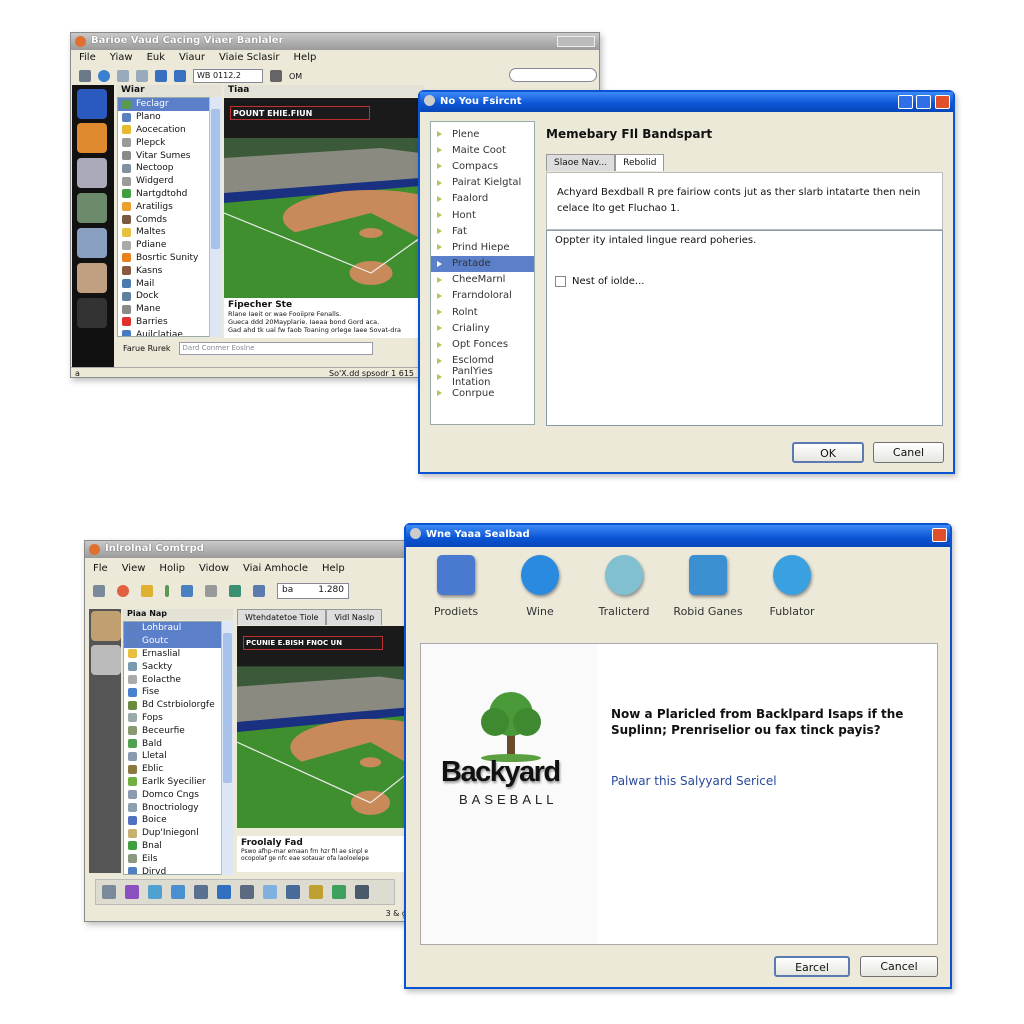  Describe the element at coordinates (235, 591) in the screenshot. I see `disk-icon` at that location.